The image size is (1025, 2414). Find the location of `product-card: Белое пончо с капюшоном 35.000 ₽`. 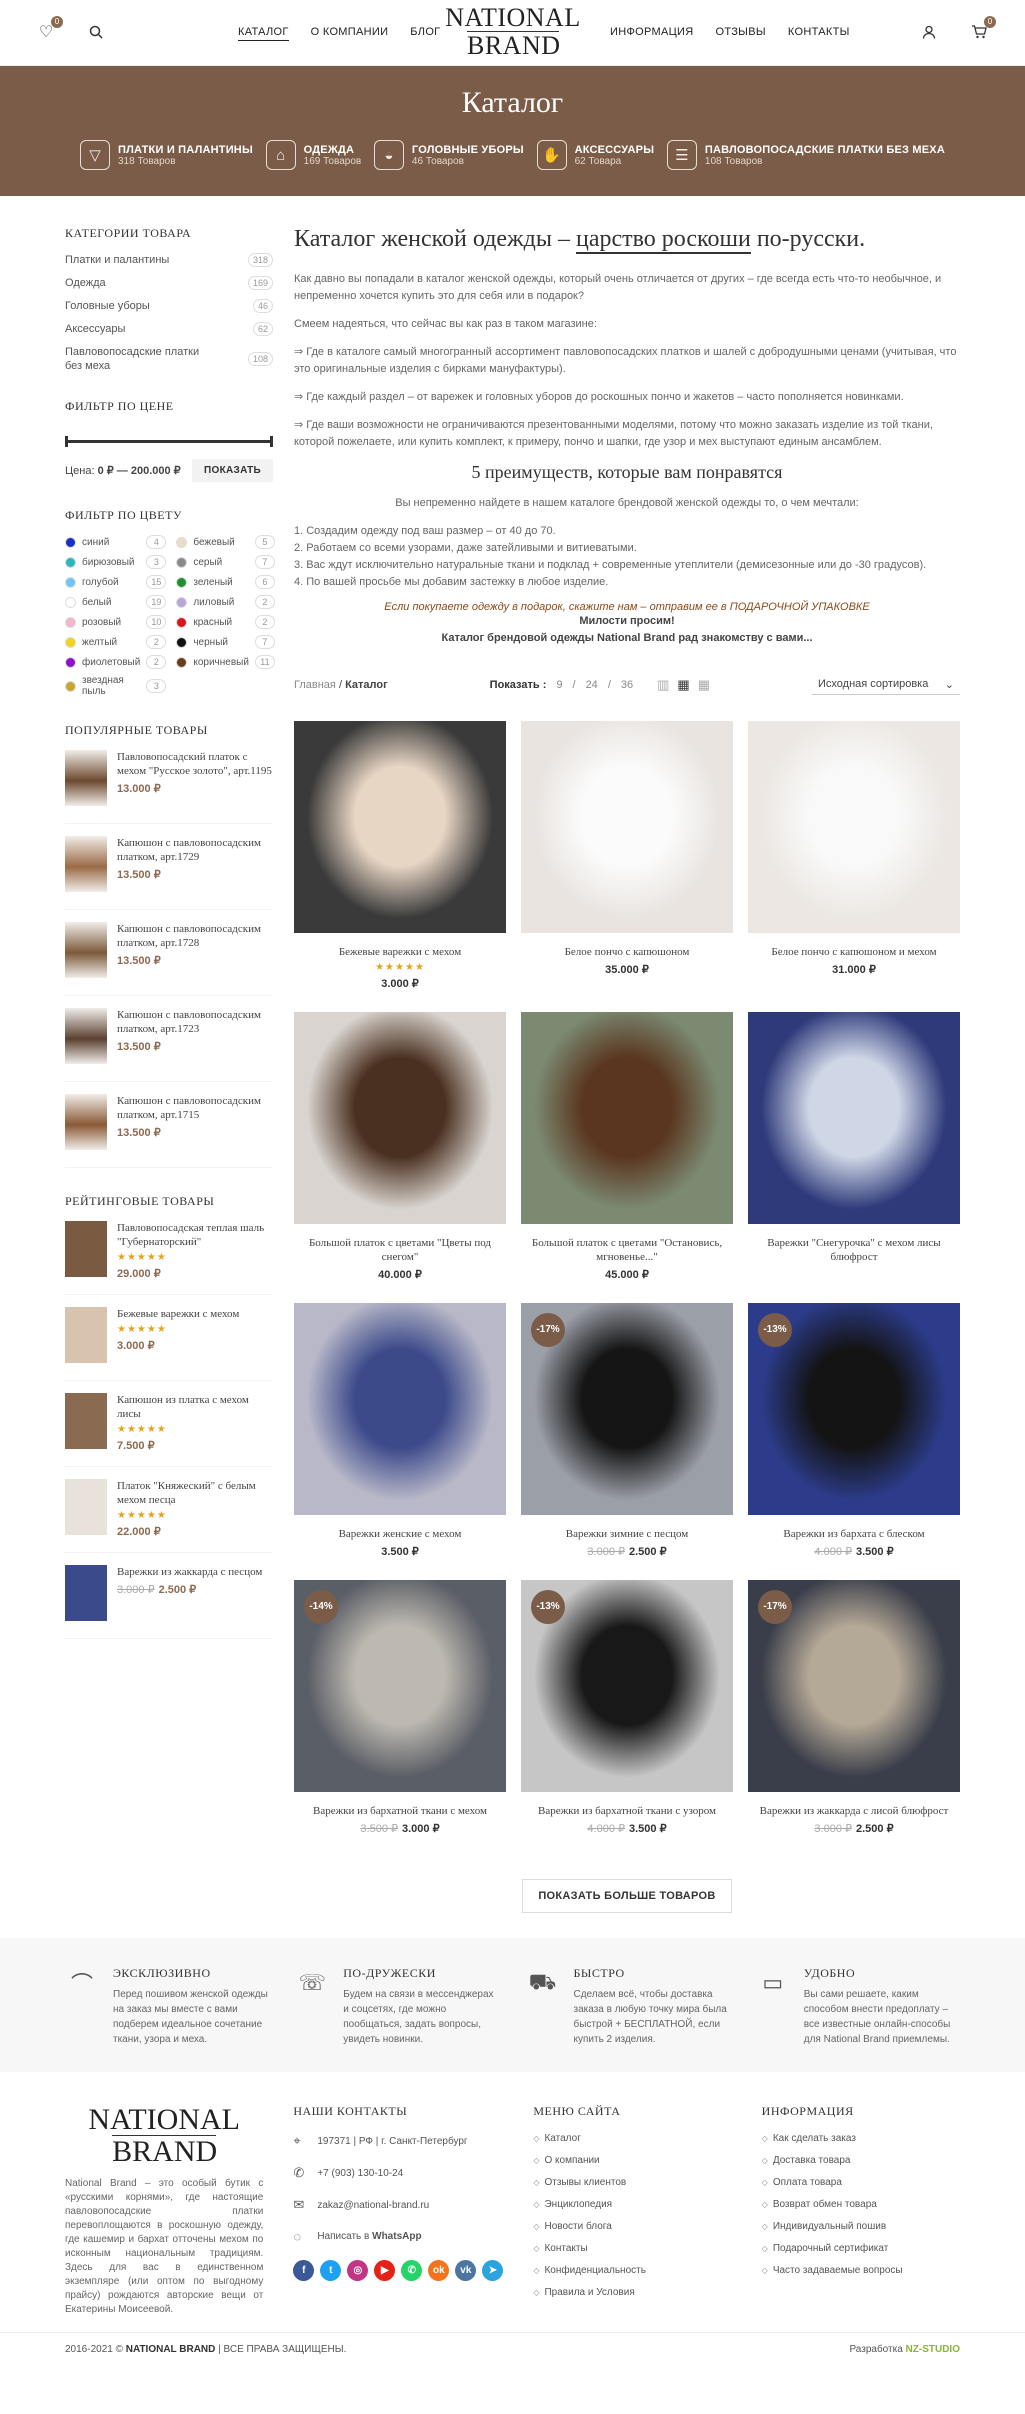

product-card: Белое пончо с капюшоном 35.000 ₽ is located at coordinates (627, 855).